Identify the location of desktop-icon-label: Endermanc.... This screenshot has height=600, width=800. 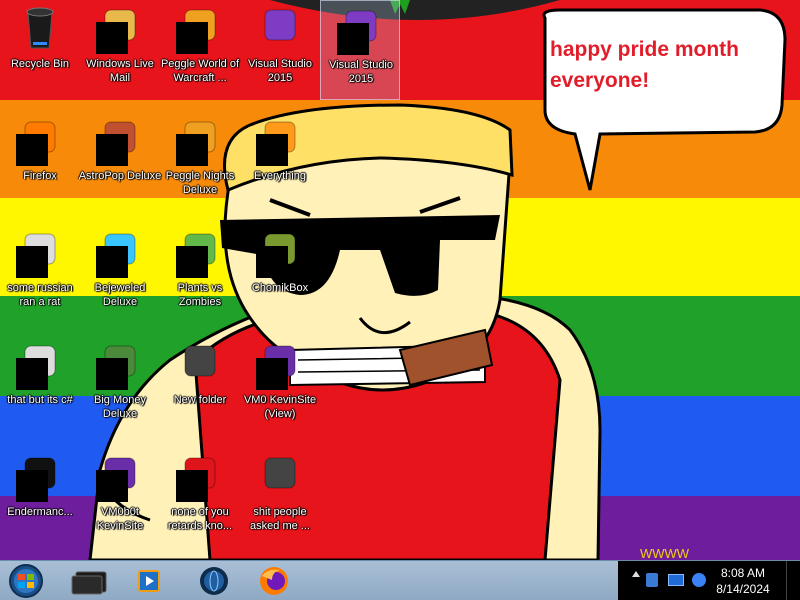
(40, 512).